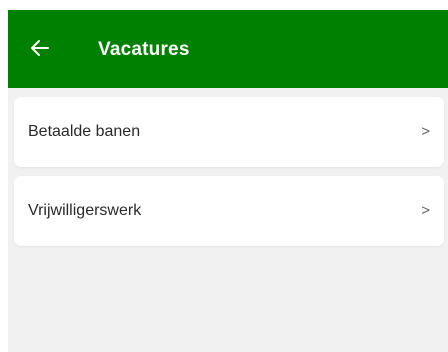  I want to click on arrow-left-icon, so click(40, 48).